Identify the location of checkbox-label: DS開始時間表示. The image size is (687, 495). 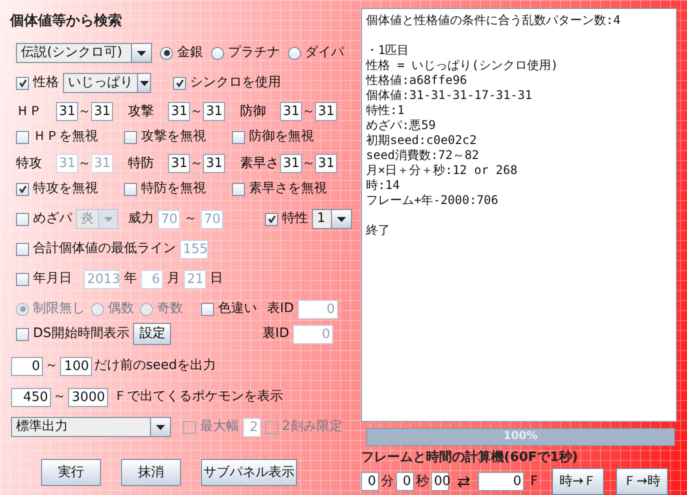
(81, 334).